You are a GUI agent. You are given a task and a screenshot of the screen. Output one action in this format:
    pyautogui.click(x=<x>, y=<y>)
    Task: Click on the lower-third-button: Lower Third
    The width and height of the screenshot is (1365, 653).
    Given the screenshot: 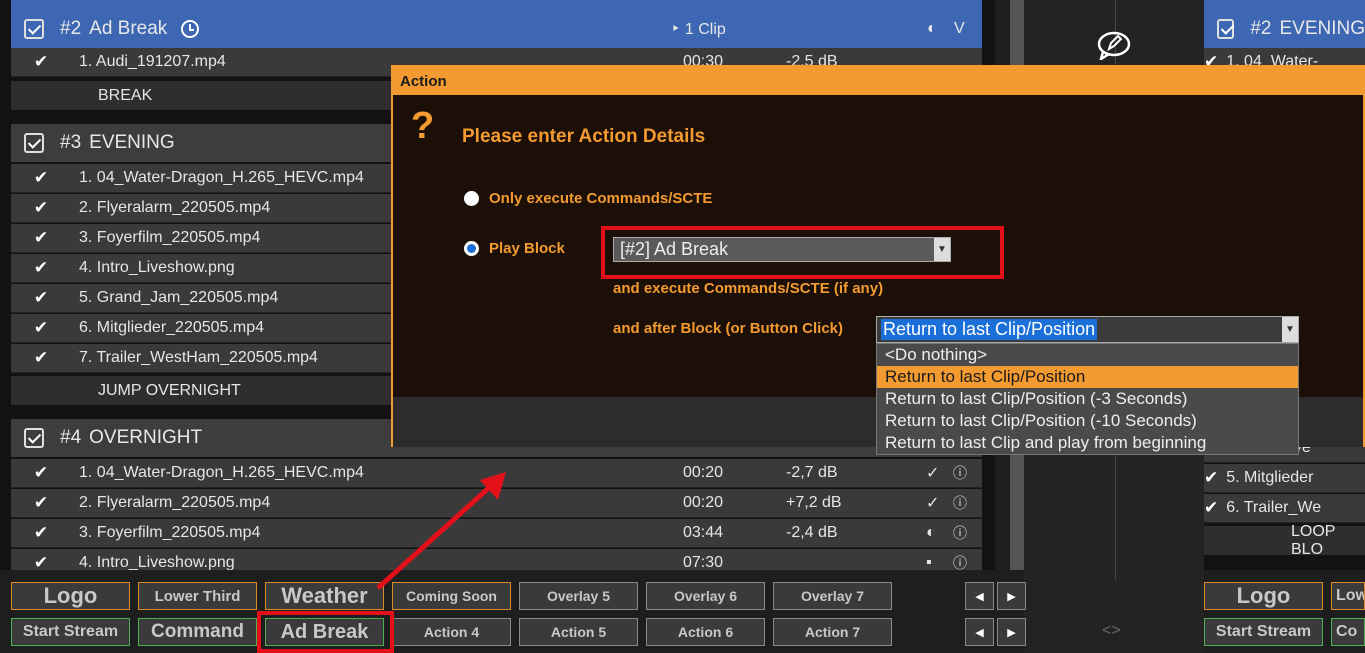 What is the action you would take?
    pyautogui.click(x=197, y=596)
    